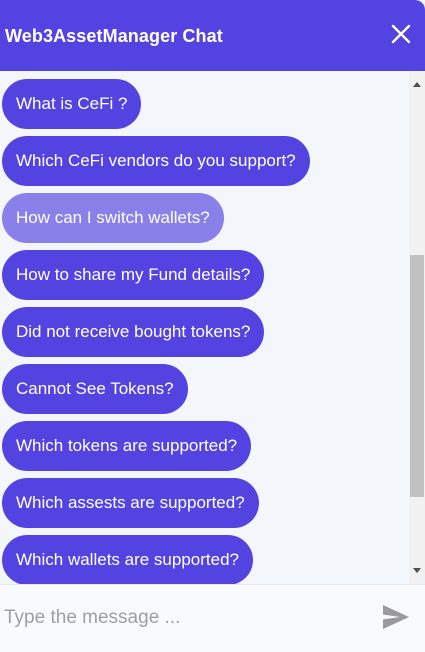 Image resolution: width=425 pixels, height=652 pixels. I want to click on message-input, so click(180, 618).